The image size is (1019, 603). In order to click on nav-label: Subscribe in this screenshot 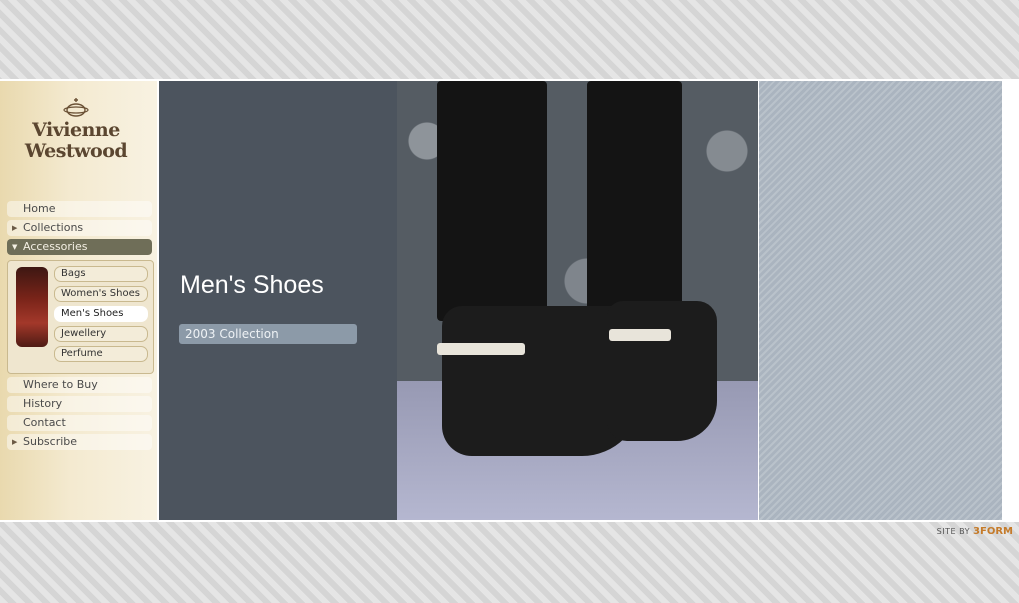, I will do `click(50, 441)`.